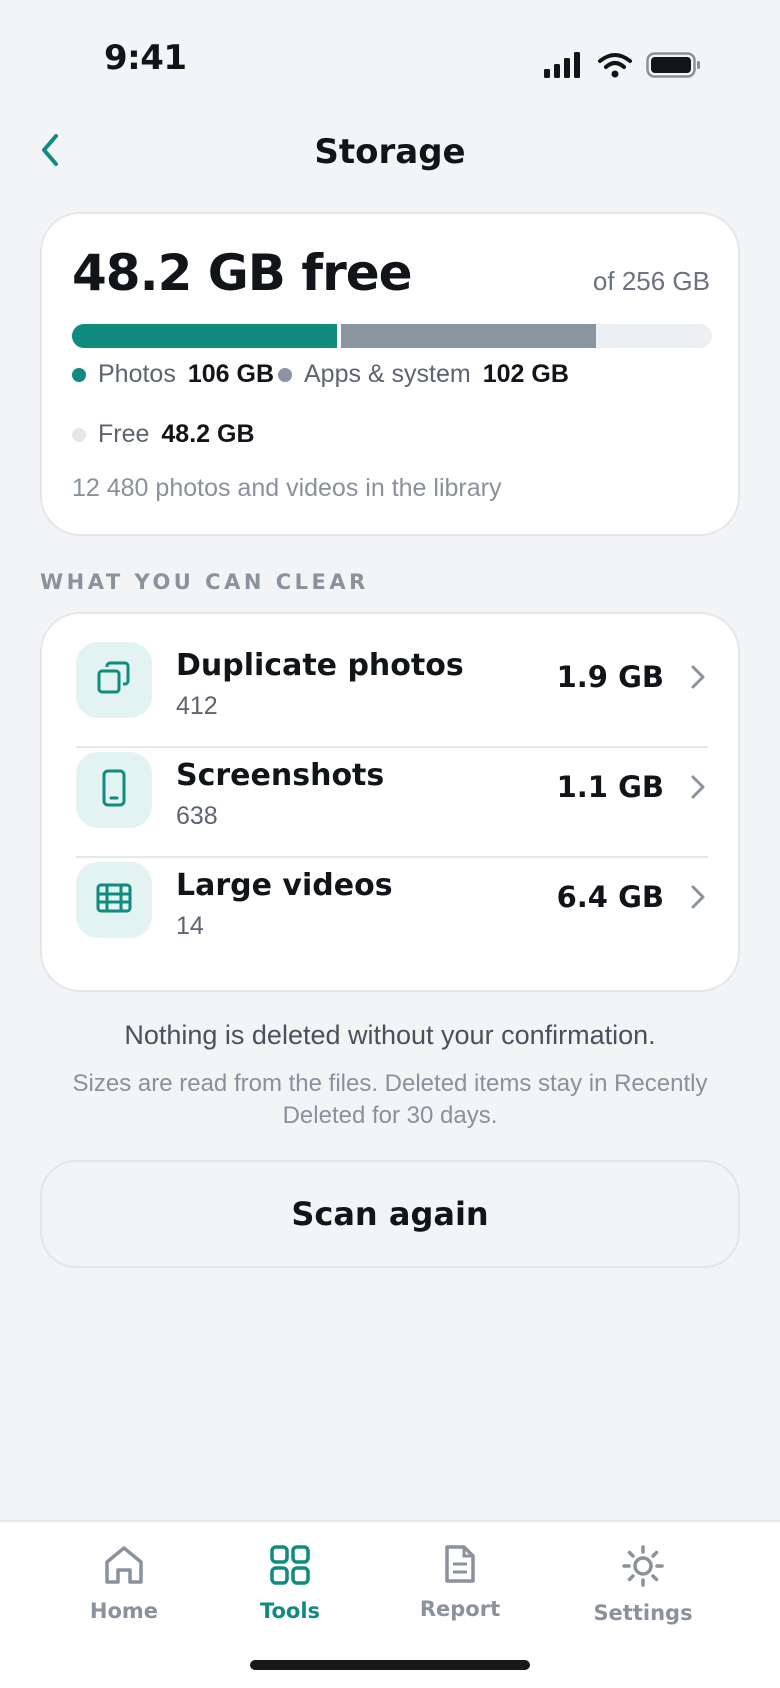 The width and height of the screenshot is (780, 1688). What do you see at coordinates (290, 1567) in the screenshot?
I see `grid-icon` at bounding box center [290, 1567].